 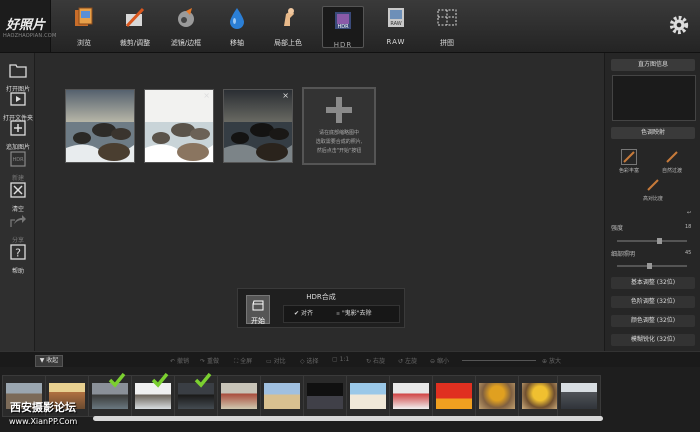 I want to click on select-button: ◇ 选择, so click(x=309, y=360).